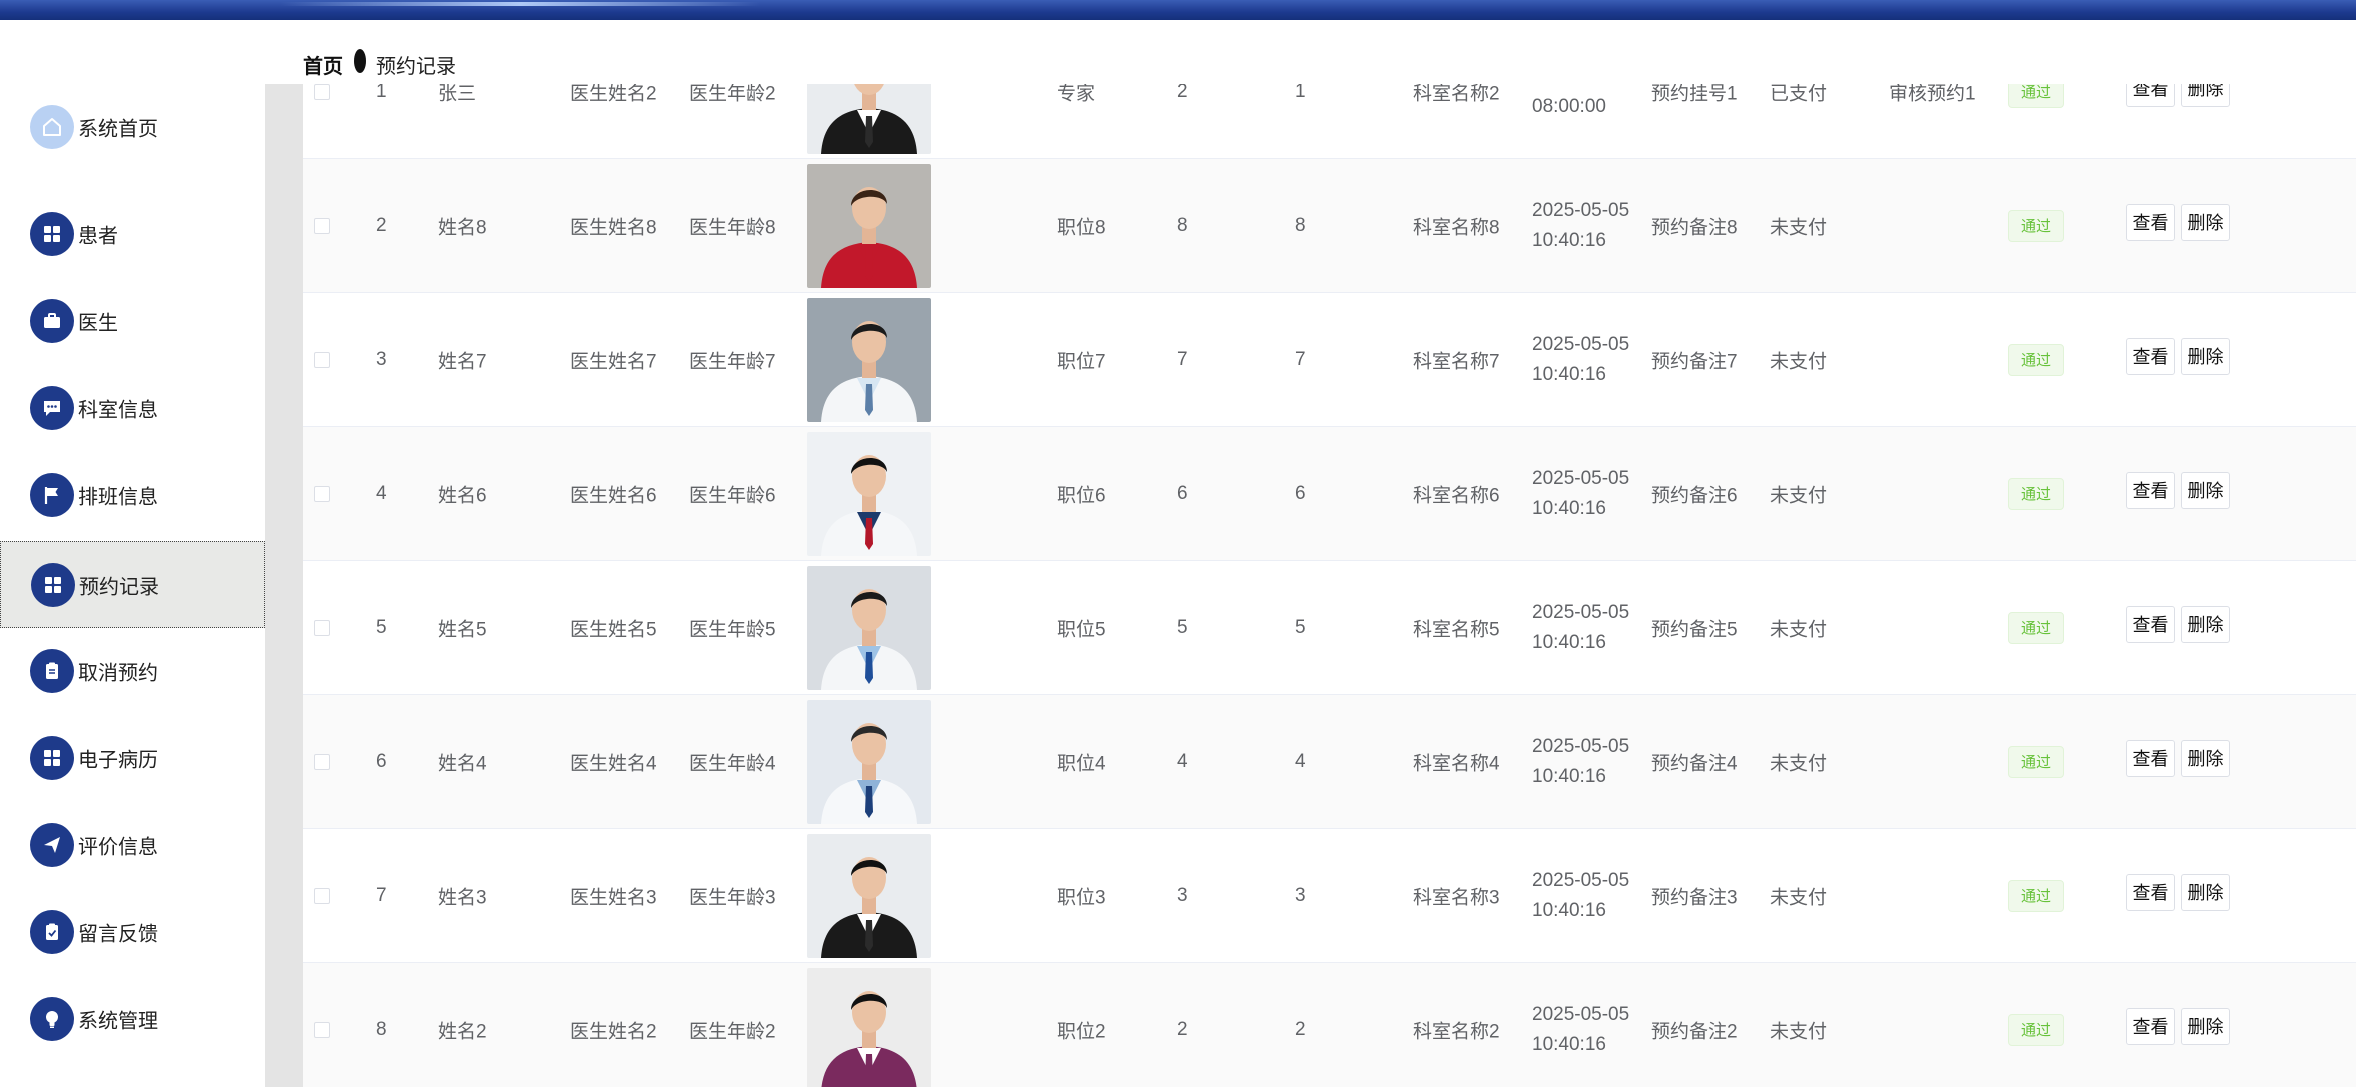 The width and height of the screenshot is (2356, 1087). What do you see at coordinates (1694, 763) in the screenshot?
I see `cell-note: 预约备注4` at bounding box center [1694, 763].